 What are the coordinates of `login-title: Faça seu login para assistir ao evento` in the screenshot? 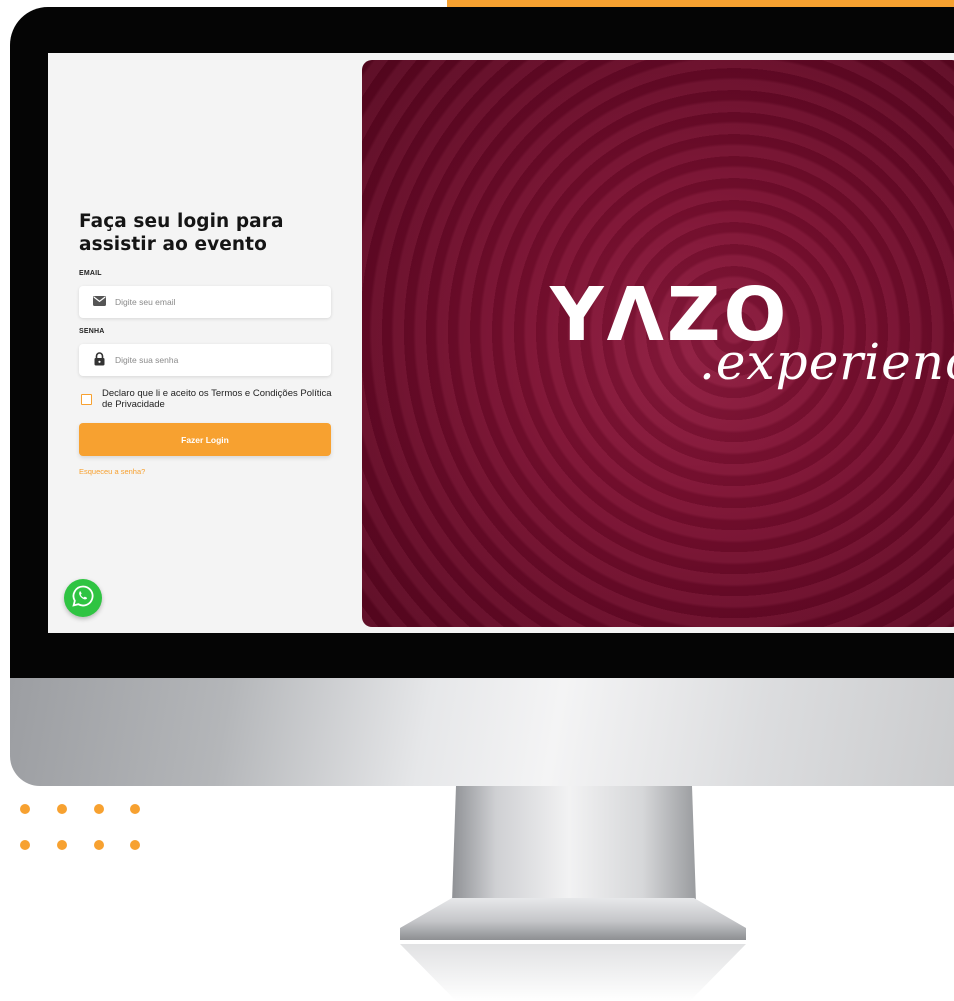 It's located at (181, 233).